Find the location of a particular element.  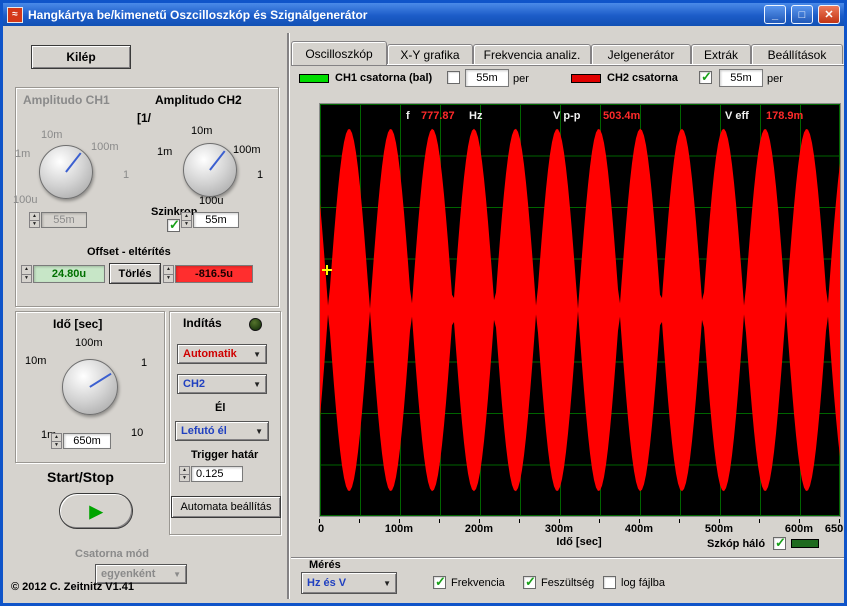

amplitude-divider-label: [1/ is located at coordinates (144, 118).